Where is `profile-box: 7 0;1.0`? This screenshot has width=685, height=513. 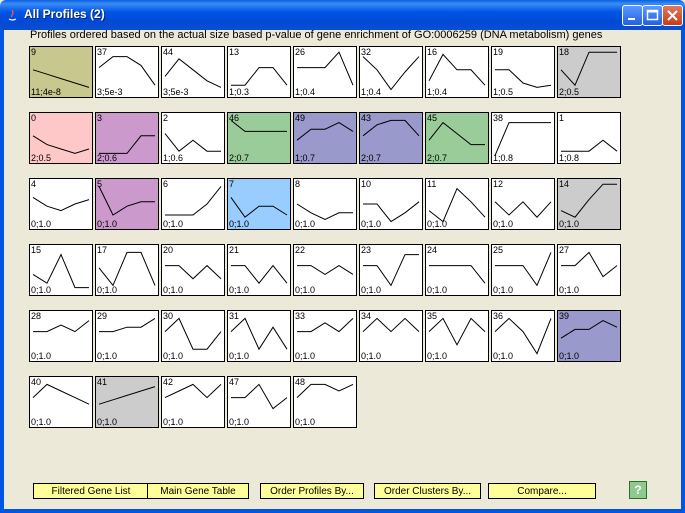 profile-box: 7 0;1.0 is located at coordinates (259, 204).